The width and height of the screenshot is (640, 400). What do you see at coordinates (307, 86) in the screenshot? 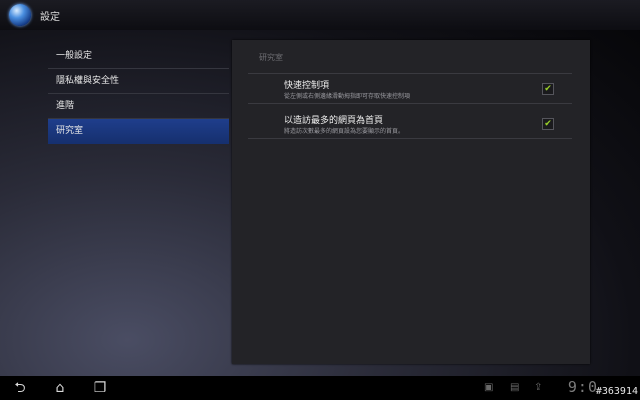
I see `setting-title: 快速控制項` at bounding box center [307, 86].